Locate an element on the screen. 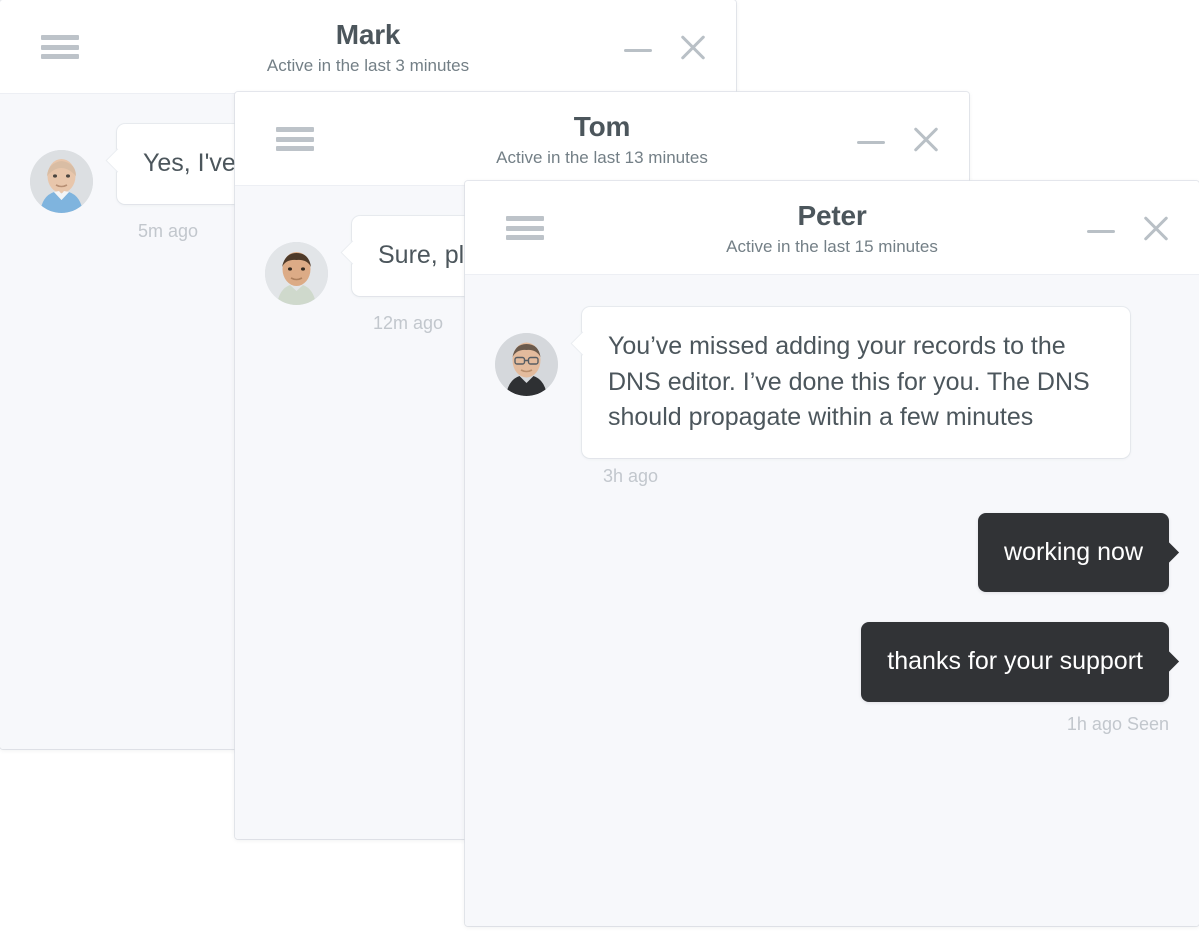 The image size is (1199, 932). window-header-tom: Tom Active in the last 13 minutes is located at coordinates (602, 138).